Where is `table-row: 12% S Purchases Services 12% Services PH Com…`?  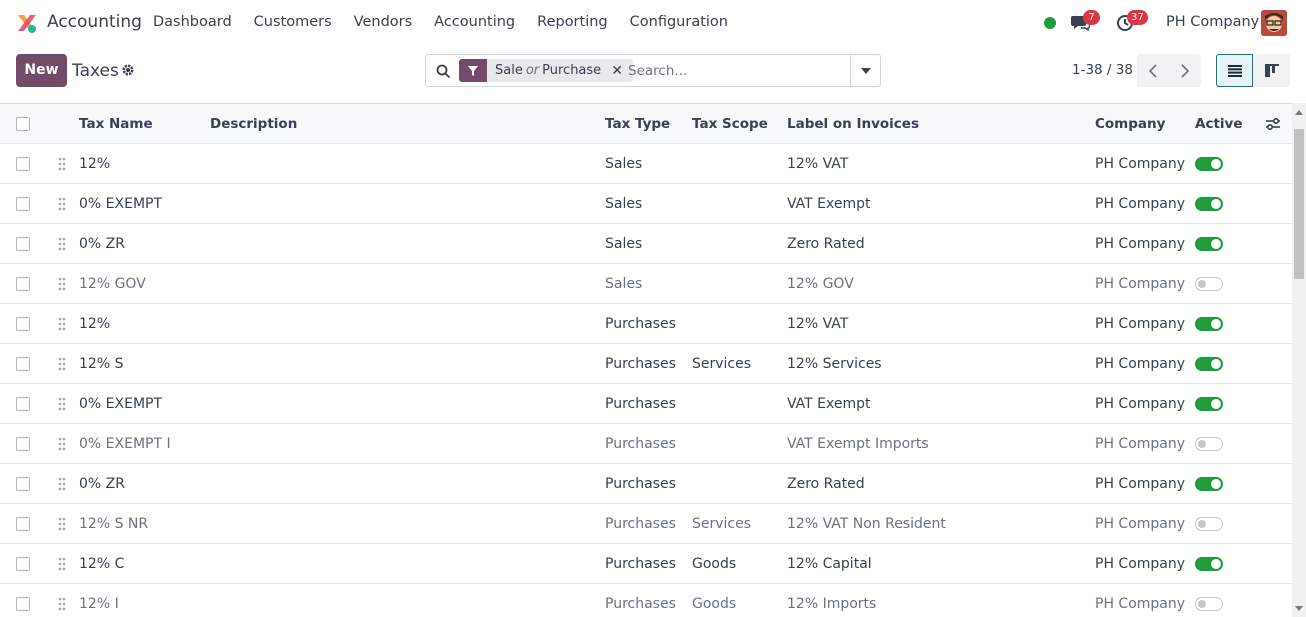
table-row: 12% S Purchases Services 12% Services PH Com… is located at coordinates (646, 364).